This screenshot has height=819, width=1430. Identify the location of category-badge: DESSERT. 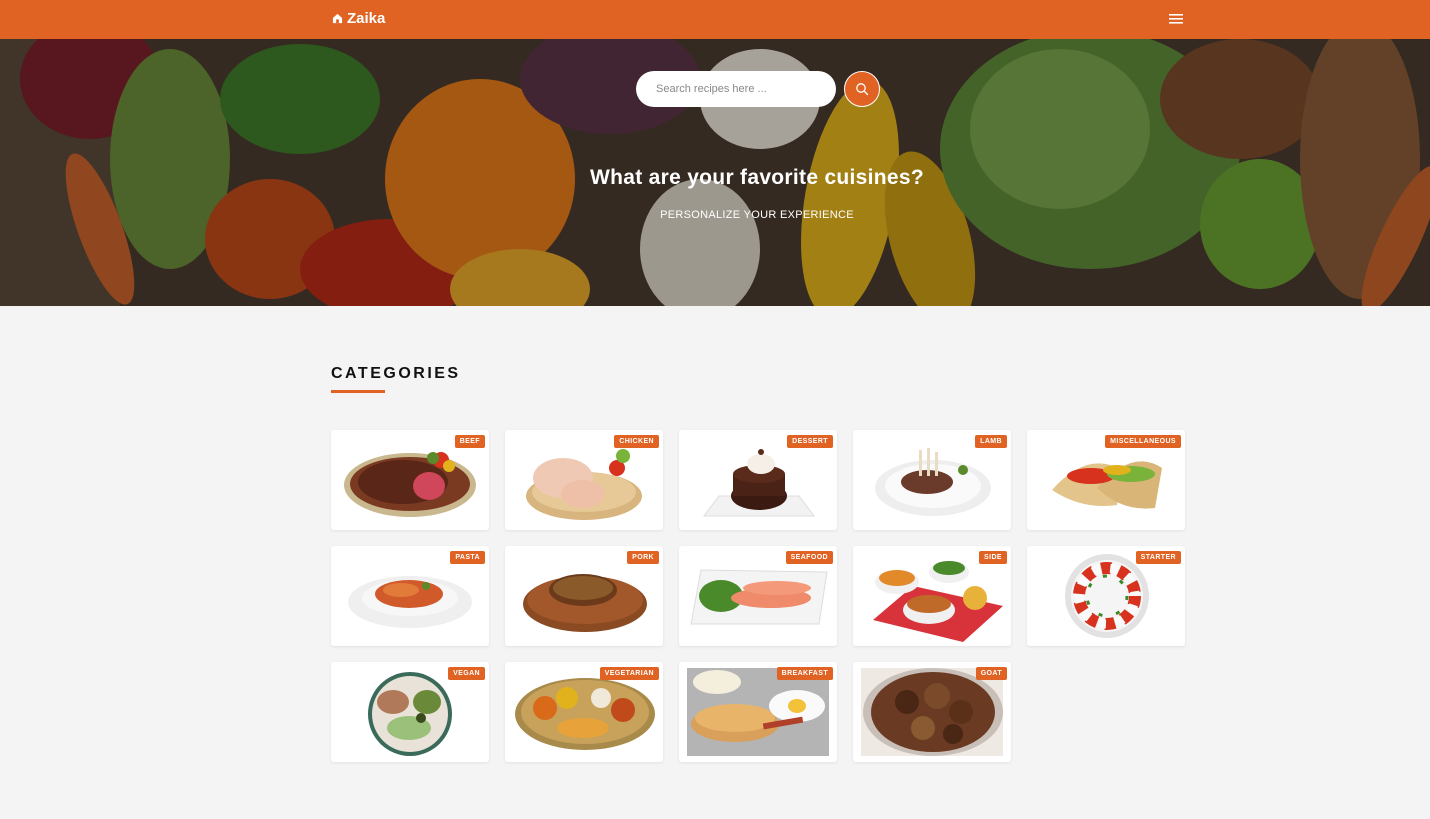
(810, 441).